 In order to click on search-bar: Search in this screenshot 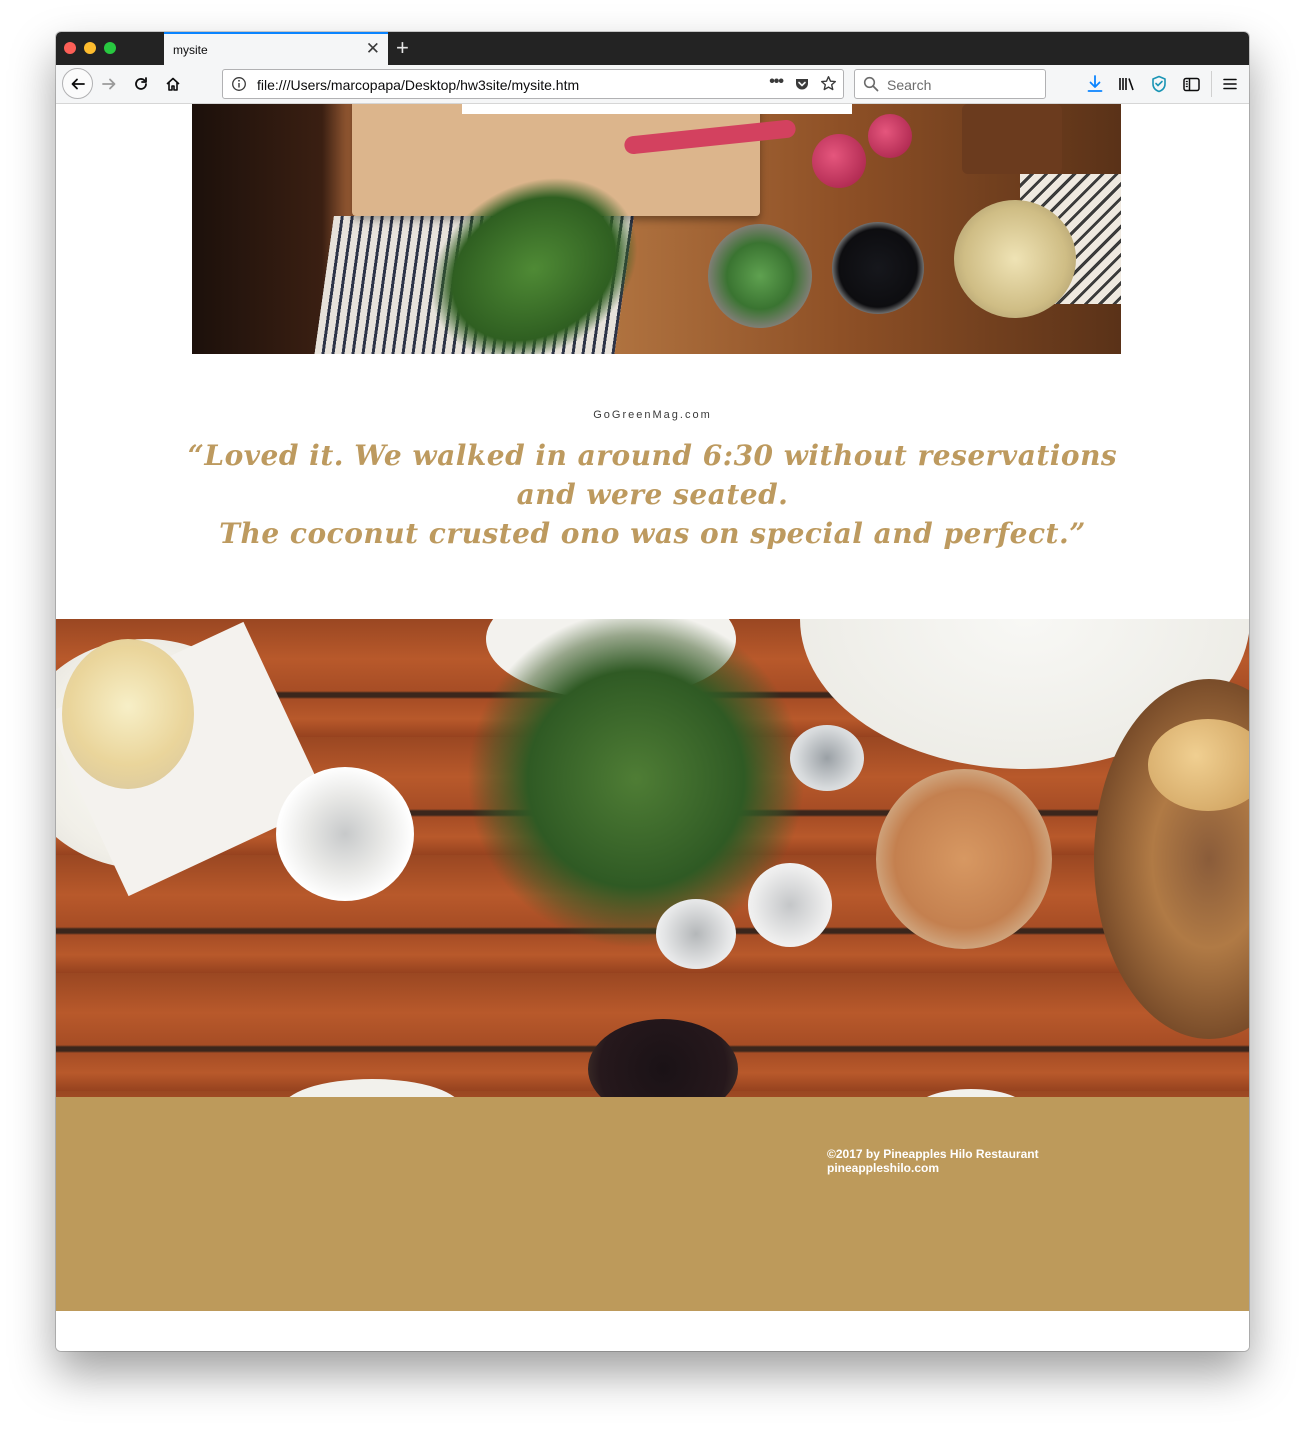, I will do `click(950, 84)`.